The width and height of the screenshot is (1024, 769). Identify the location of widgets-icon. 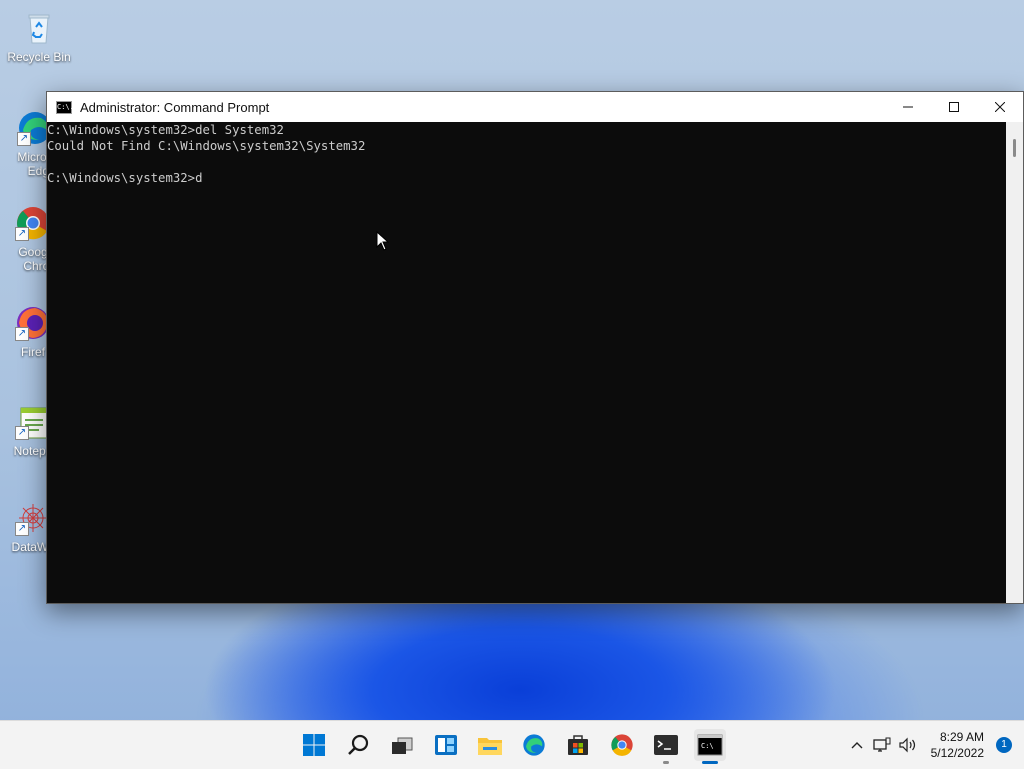
(446, 745).